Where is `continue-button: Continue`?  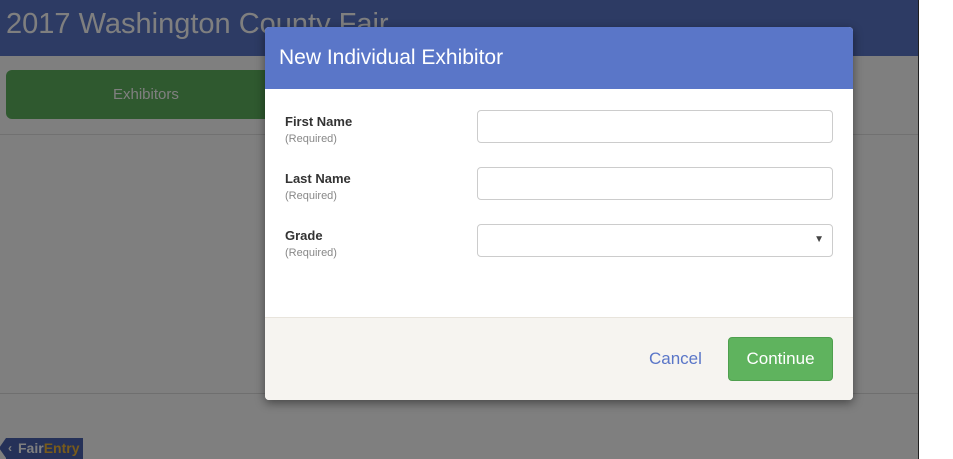 continue-button: Continue is located at coordinates (780, 359).